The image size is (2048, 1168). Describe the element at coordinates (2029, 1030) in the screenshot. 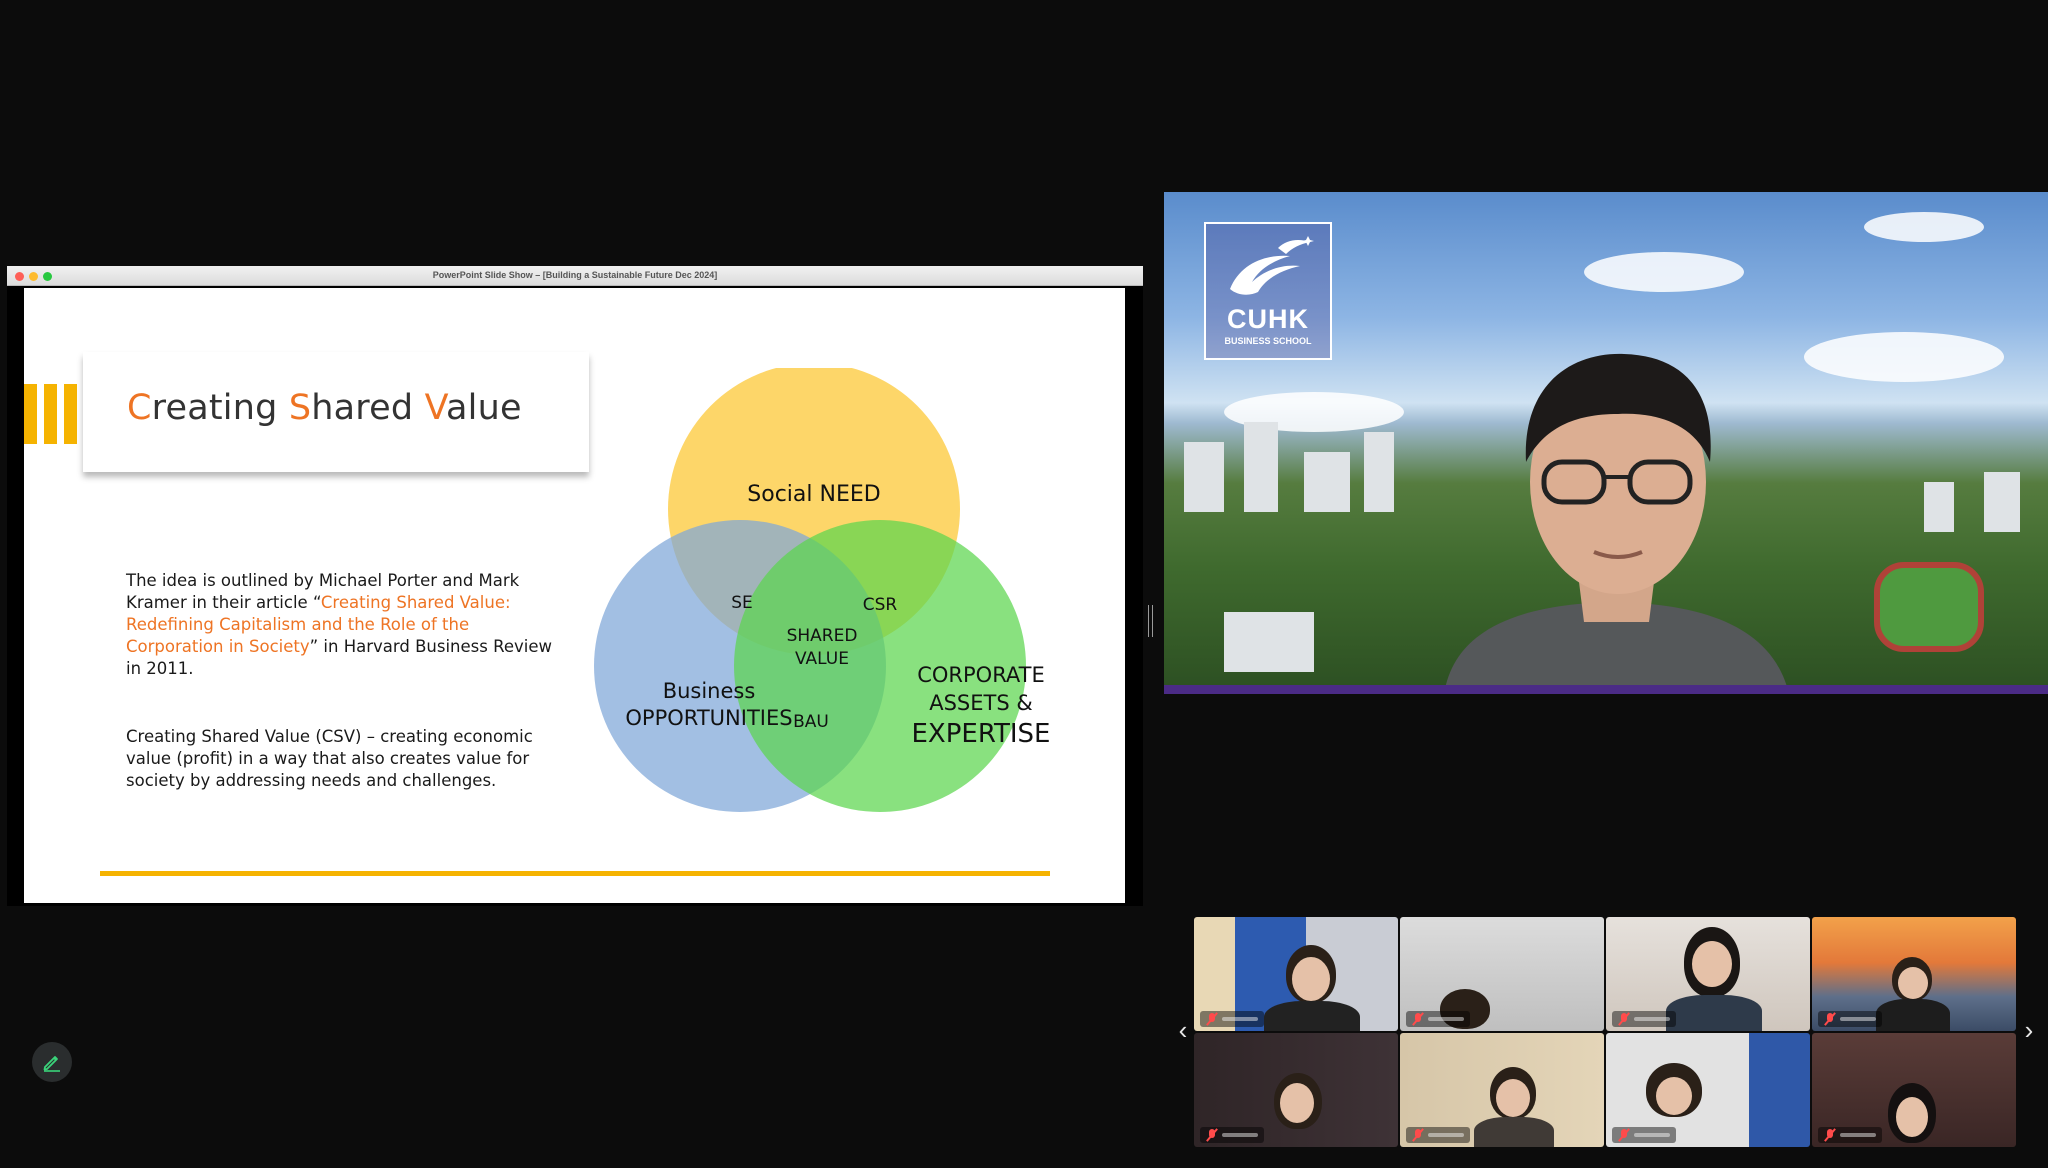

I see `gallery-next-button: ›` at that location.